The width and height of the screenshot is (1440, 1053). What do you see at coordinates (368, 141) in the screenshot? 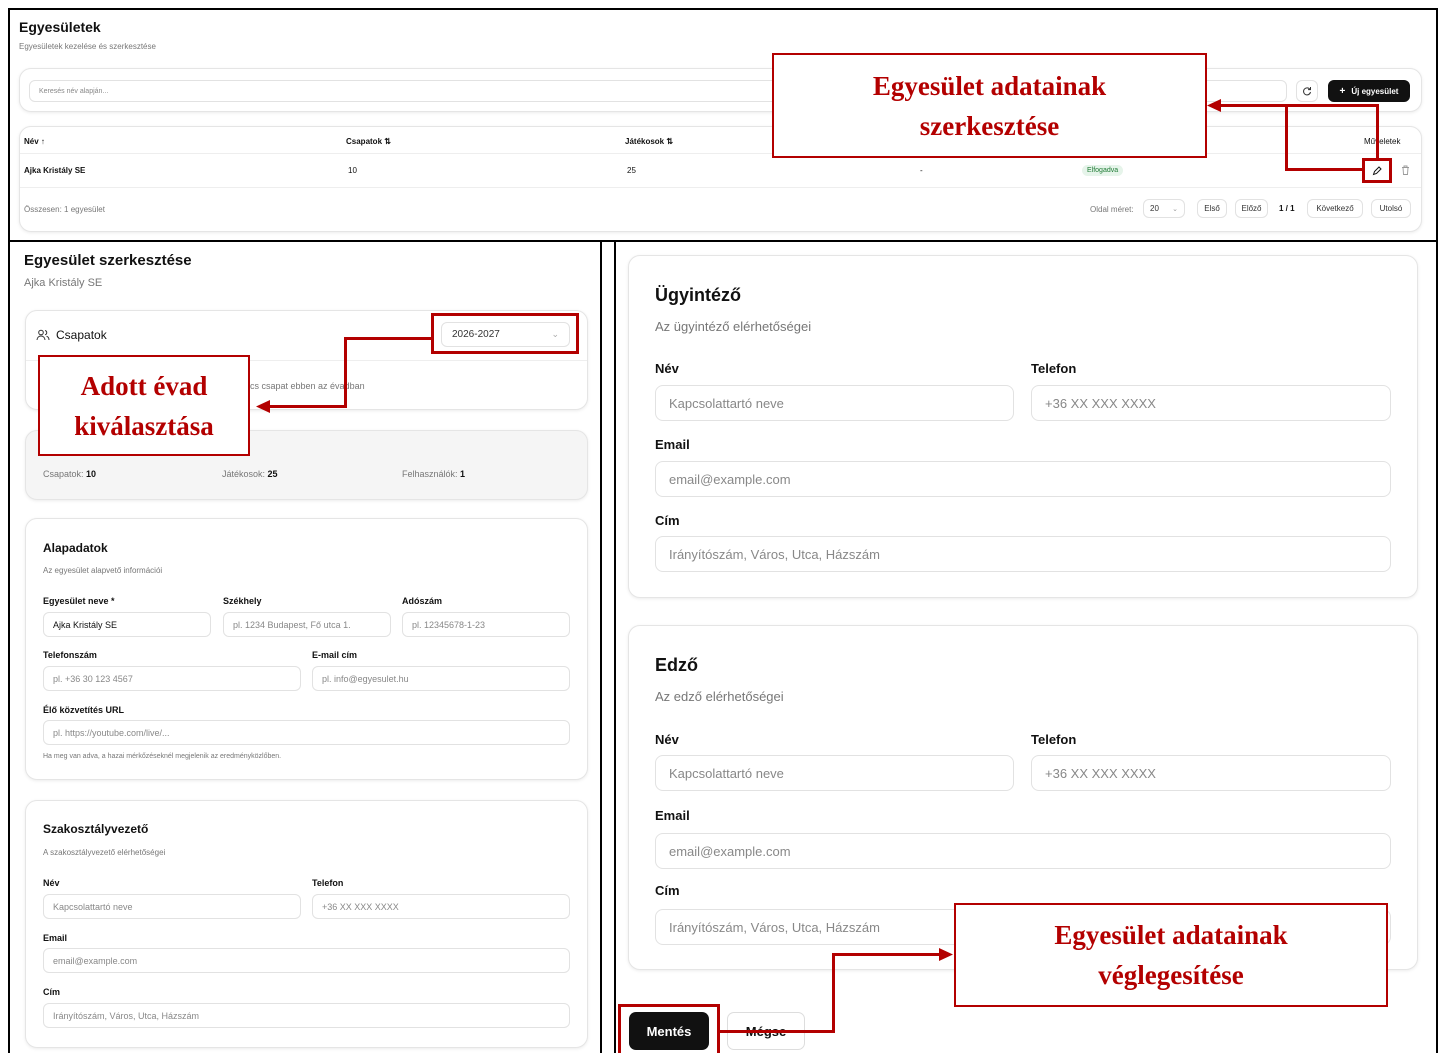
I see `col-header-teams: Csapatok ⇅` at bounding box center [368, 141].